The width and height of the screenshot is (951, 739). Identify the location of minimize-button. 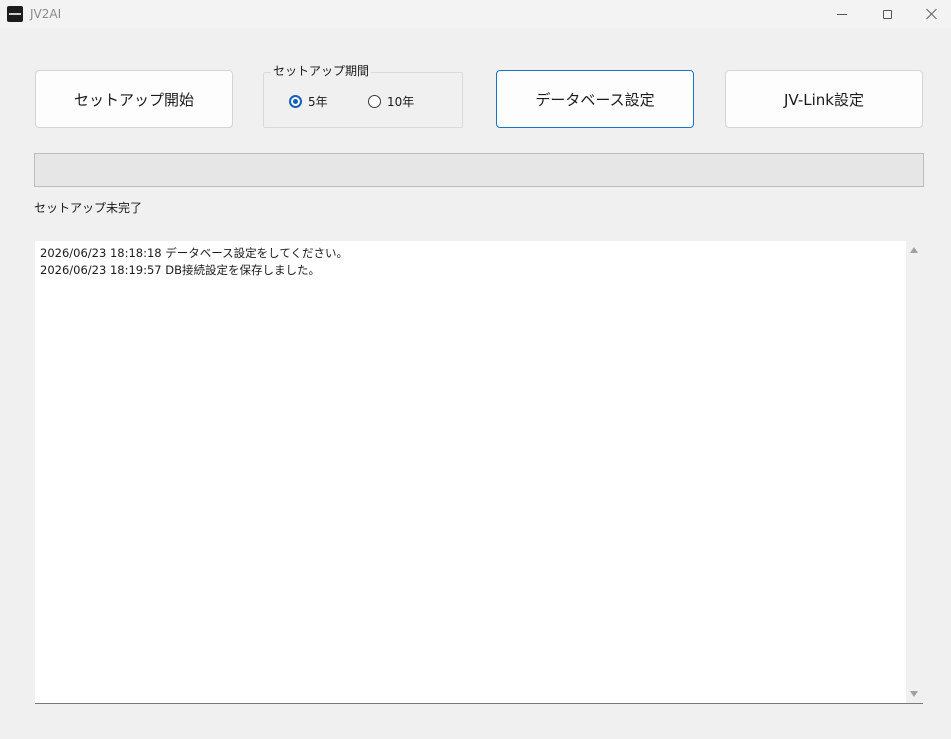
(842, 14).